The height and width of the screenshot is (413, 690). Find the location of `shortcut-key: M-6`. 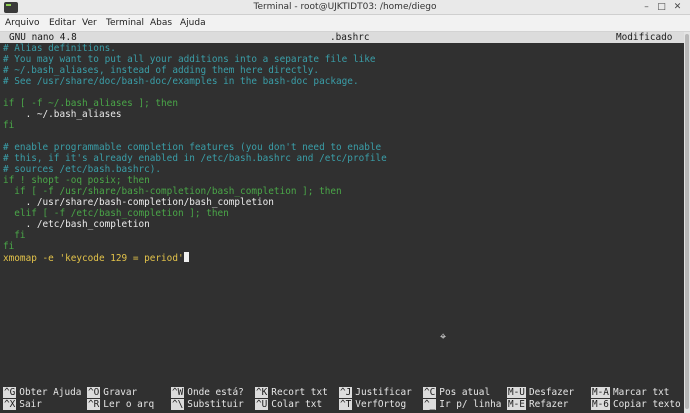

shortcut-key: M-6 is located at coordinates (600, 404).